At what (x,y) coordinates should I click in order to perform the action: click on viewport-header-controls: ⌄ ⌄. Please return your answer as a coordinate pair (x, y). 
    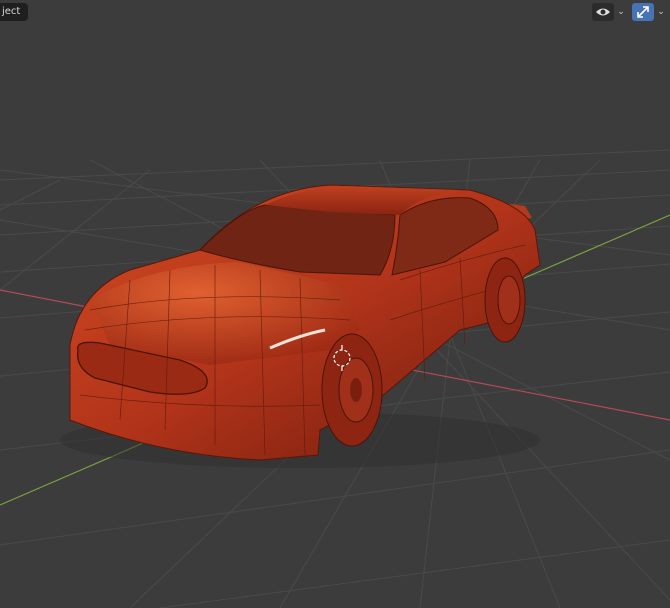
    Looking at the image, I should click on (629, 12).